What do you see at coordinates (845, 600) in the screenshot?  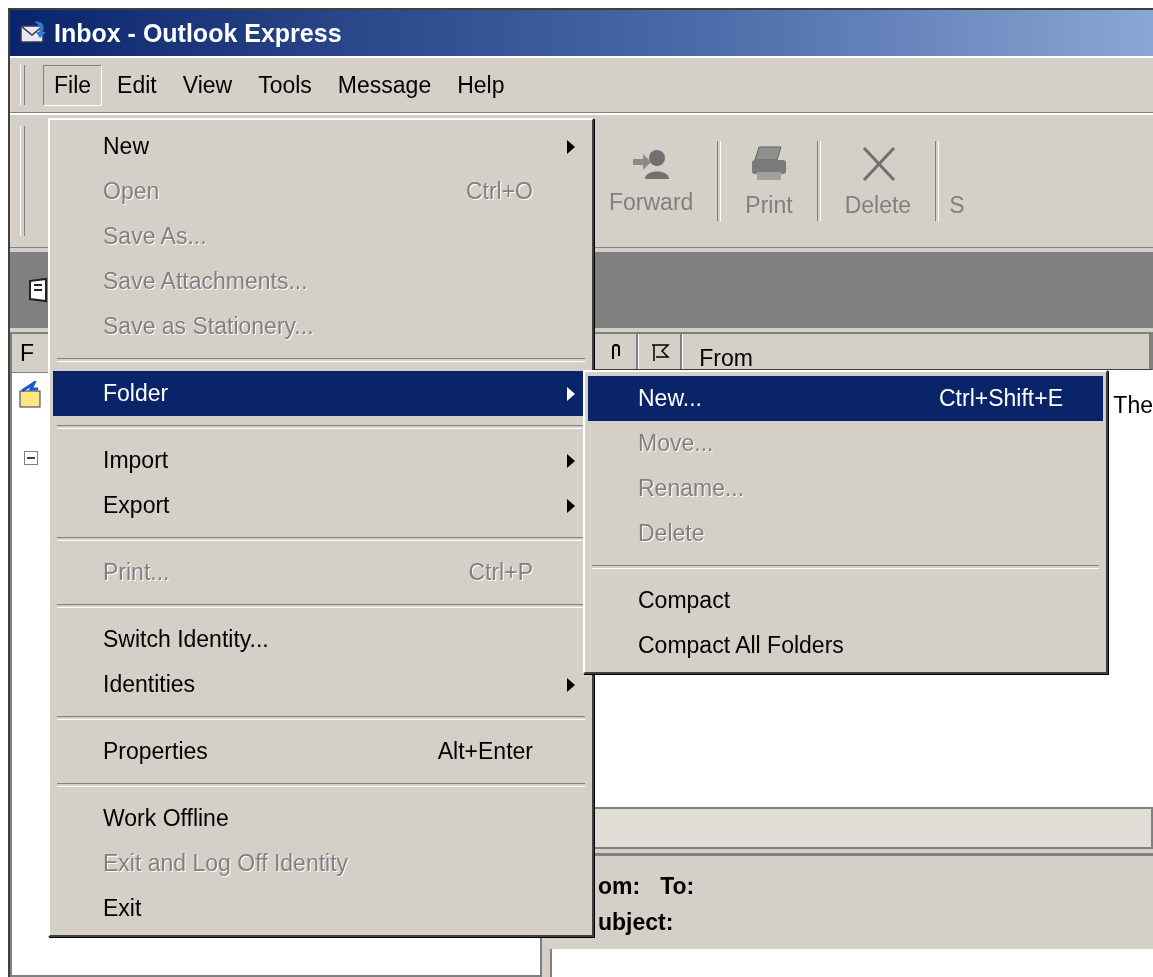 I see `menu-item: Compact` at bounding box center [845, 600].